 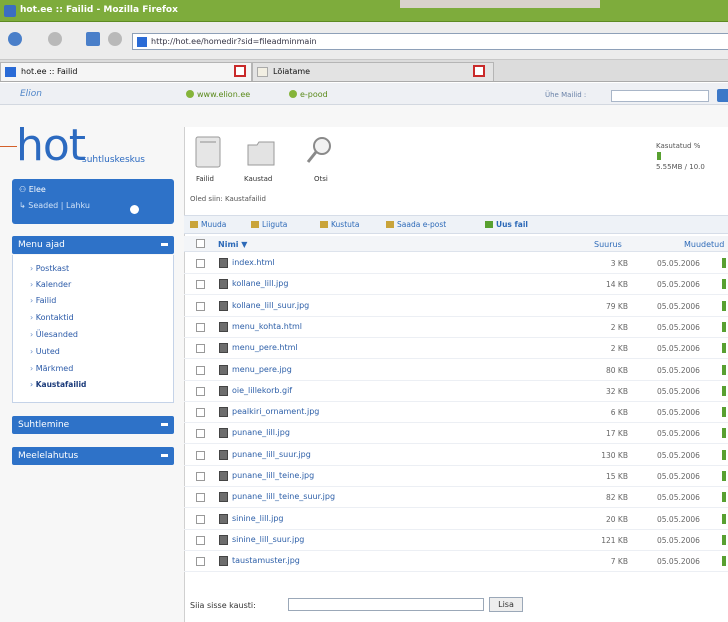 What do you see at coordinates (55, 39) in the screenshot?
I see `forward-arrow-icon` at bounding box center [55, 39].